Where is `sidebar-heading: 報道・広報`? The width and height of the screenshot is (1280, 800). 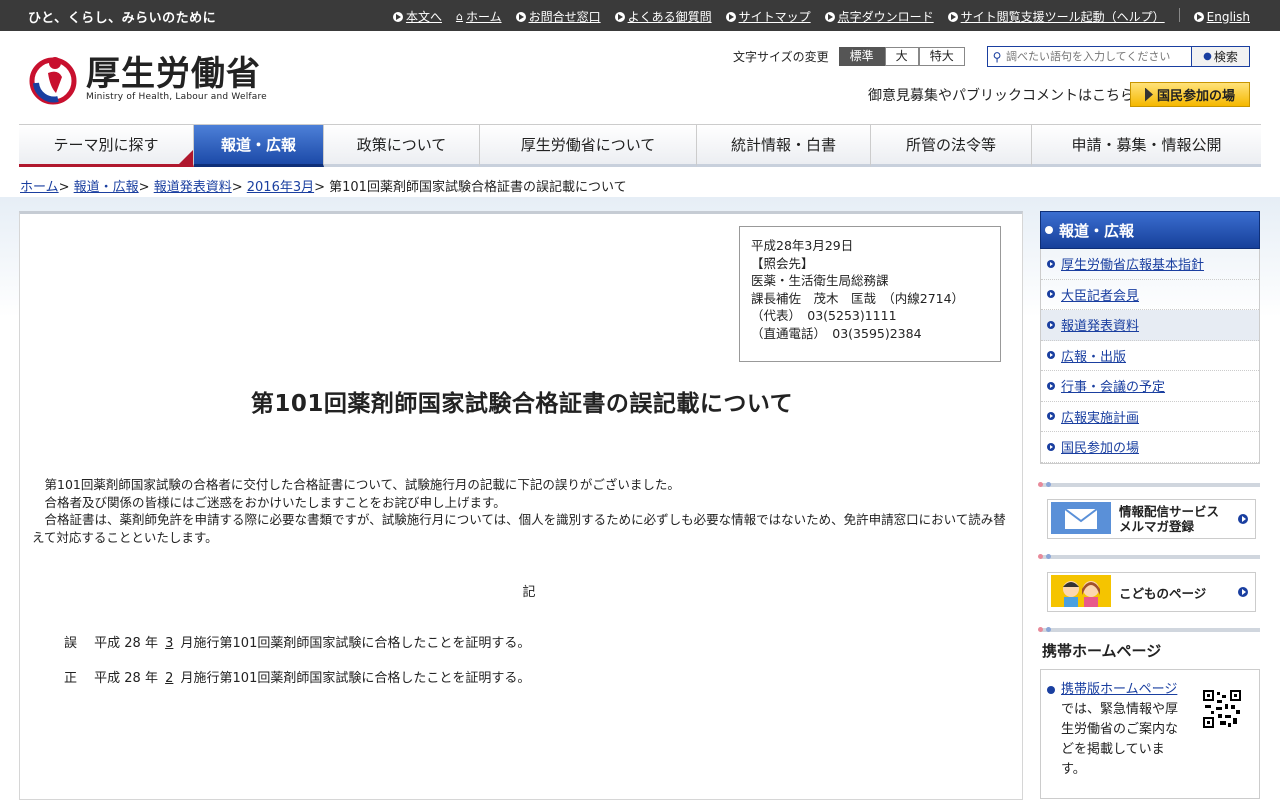
sidebar-heading: 報道・広報 is located at coordinates (1150, 230).